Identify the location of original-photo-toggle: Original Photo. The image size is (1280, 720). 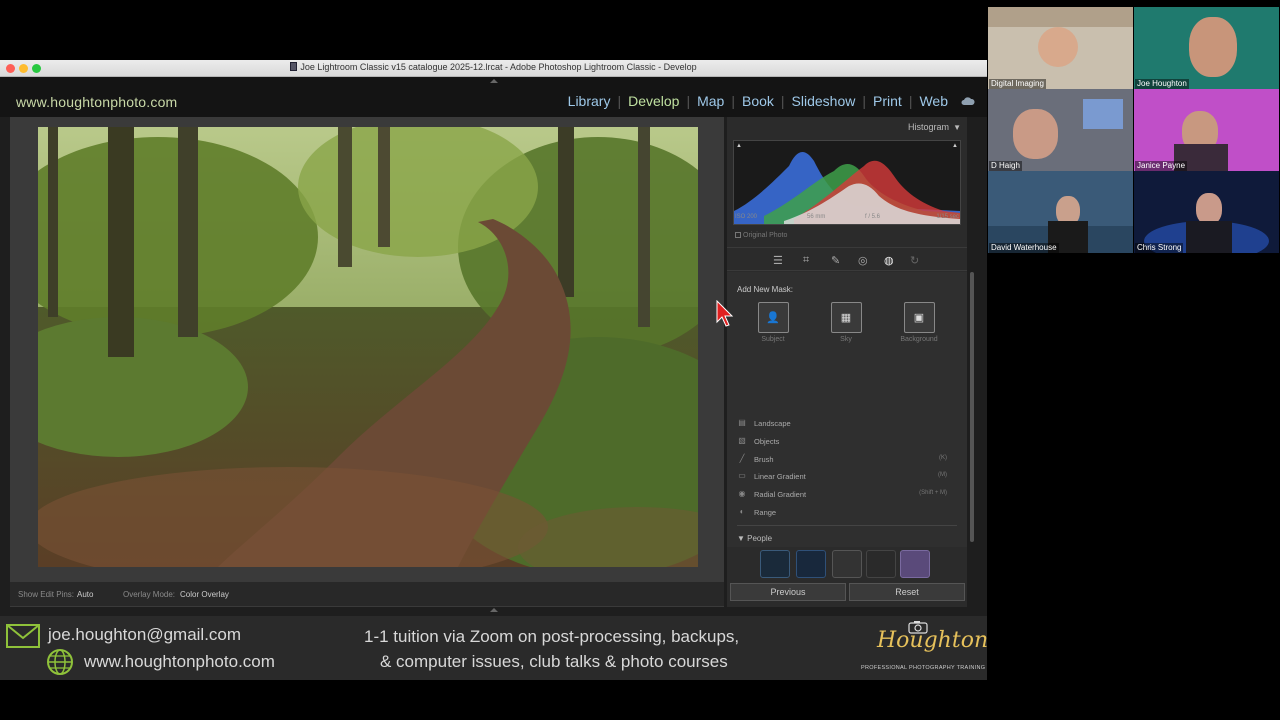
(761, 235).